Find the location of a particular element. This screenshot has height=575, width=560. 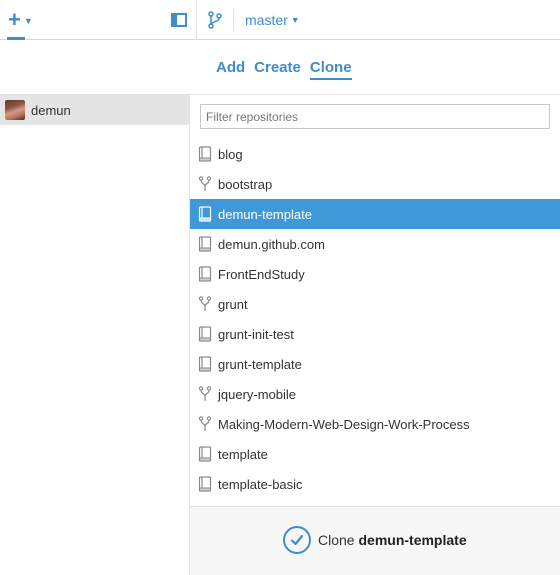

tab-create: Create is located at coordinates (277, 69).